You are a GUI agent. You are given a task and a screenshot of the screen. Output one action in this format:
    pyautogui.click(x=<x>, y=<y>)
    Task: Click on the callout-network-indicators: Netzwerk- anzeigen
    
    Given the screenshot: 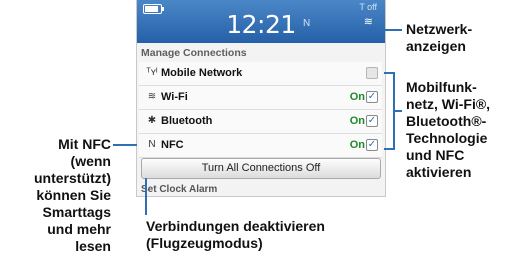 What is the action you would take?
    pyautogui.click(x=439, y=37)
    